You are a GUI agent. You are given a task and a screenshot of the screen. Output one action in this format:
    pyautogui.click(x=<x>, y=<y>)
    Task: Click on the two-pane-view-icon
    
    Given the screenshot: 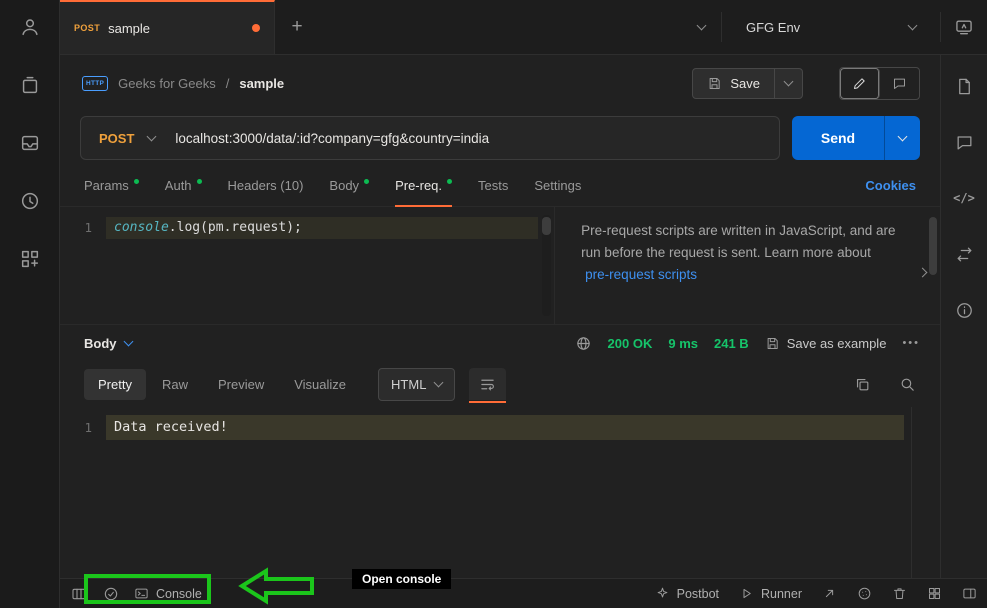 What is the action you would take?
    pyautogui.click(x=934, y=593)
    